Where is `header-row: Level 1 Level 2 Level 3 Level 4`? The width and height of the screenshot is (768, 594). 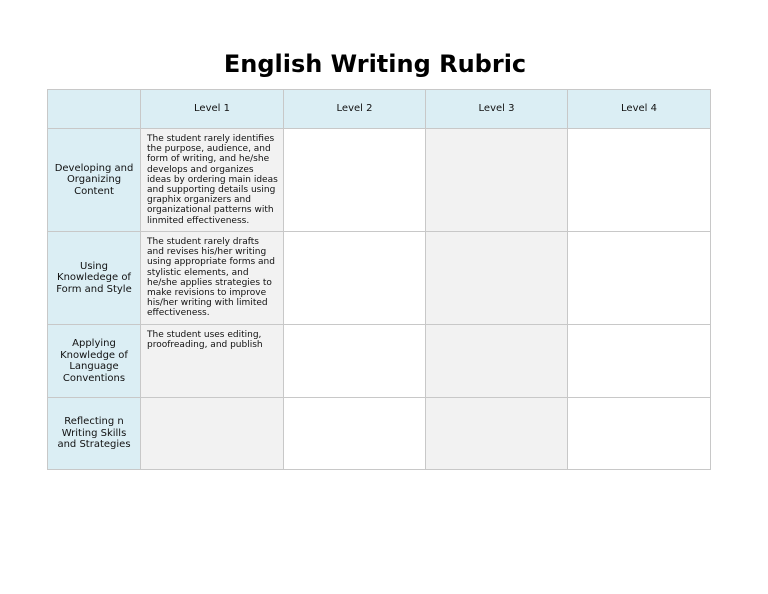 header-row: Level 1 Level 2 Level 3 Level 4 is located at coordinates (379, 109).